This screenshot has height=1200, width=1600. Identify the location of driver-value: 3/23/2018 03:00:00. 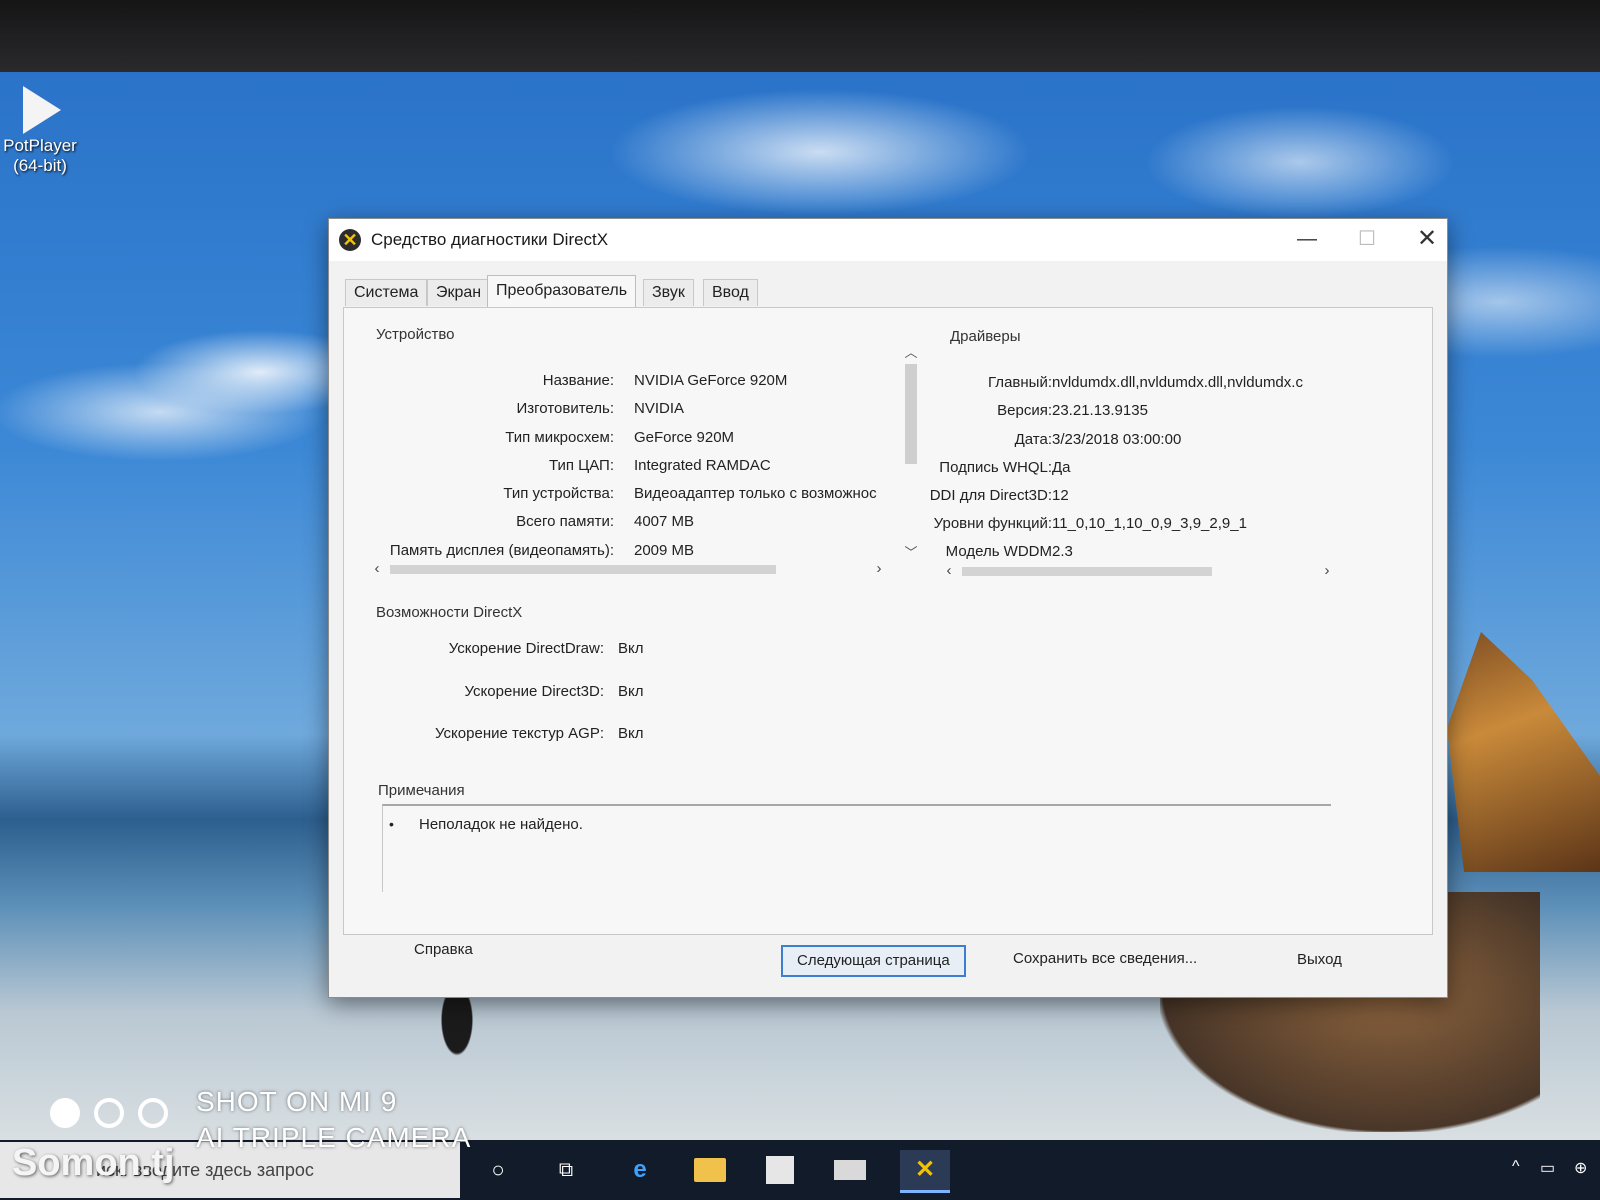
(1117, 439).